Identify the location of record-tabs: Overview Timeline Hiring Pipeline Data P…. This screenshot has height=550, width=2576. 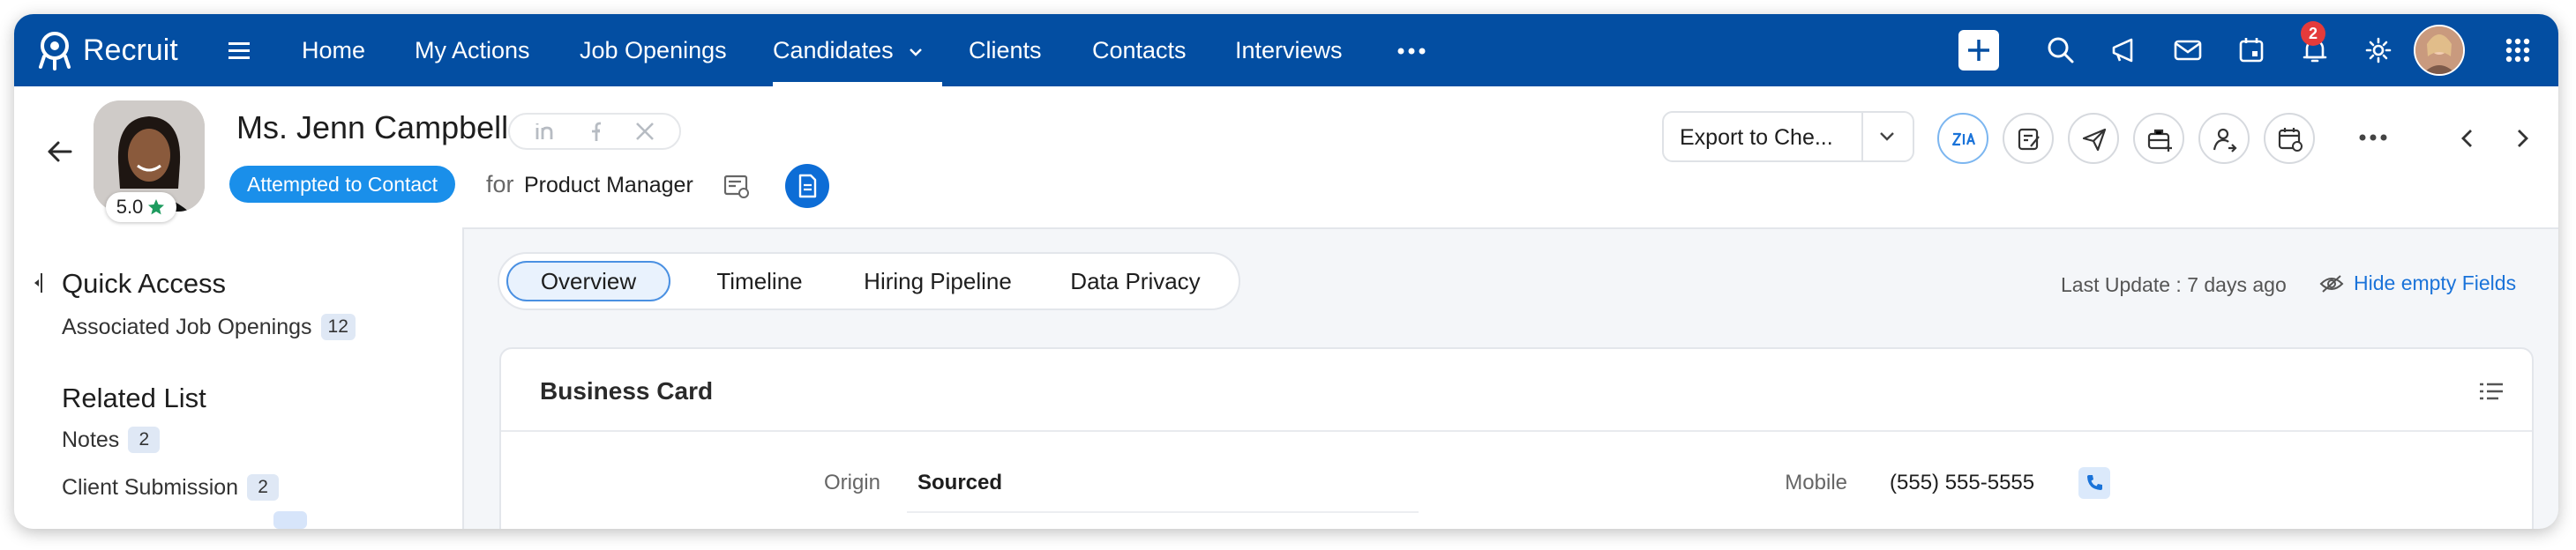
(869, 281).